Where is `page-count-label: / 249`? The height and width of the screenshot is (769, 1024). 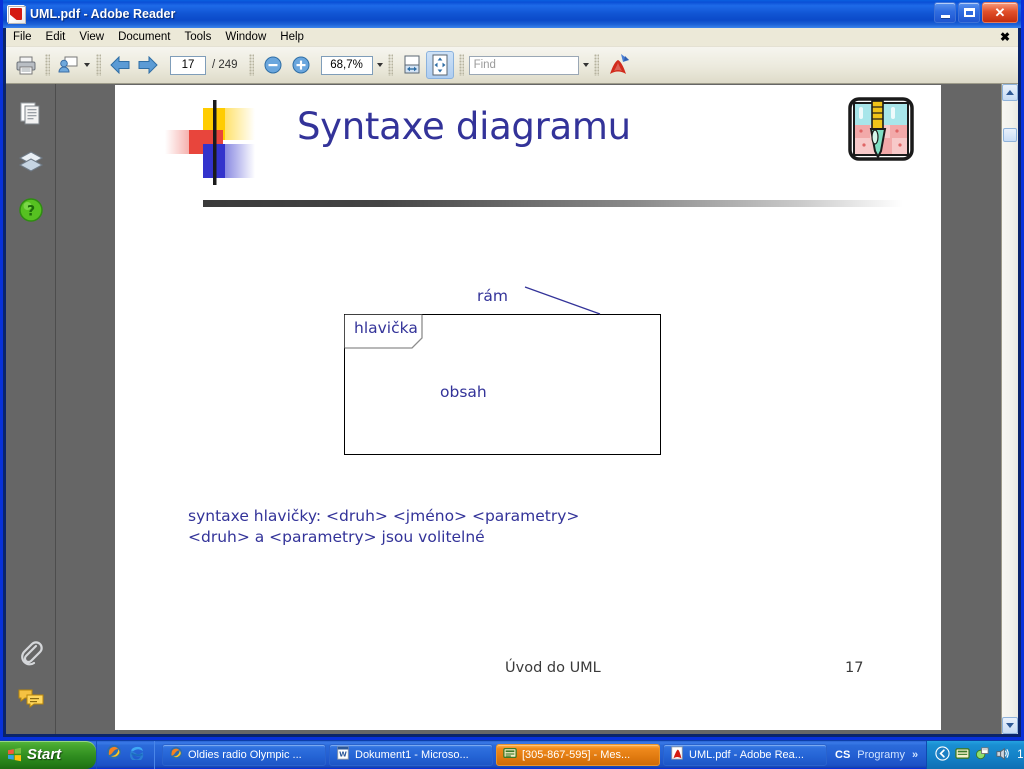
page-count-label: / 249 is located at coordinates (225, 65).